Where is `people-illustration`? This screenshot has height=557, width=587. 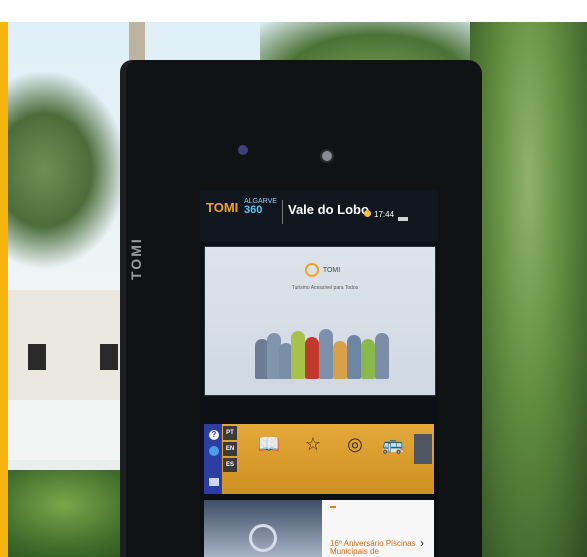 people-illustration is located at coordinates (325, 350).